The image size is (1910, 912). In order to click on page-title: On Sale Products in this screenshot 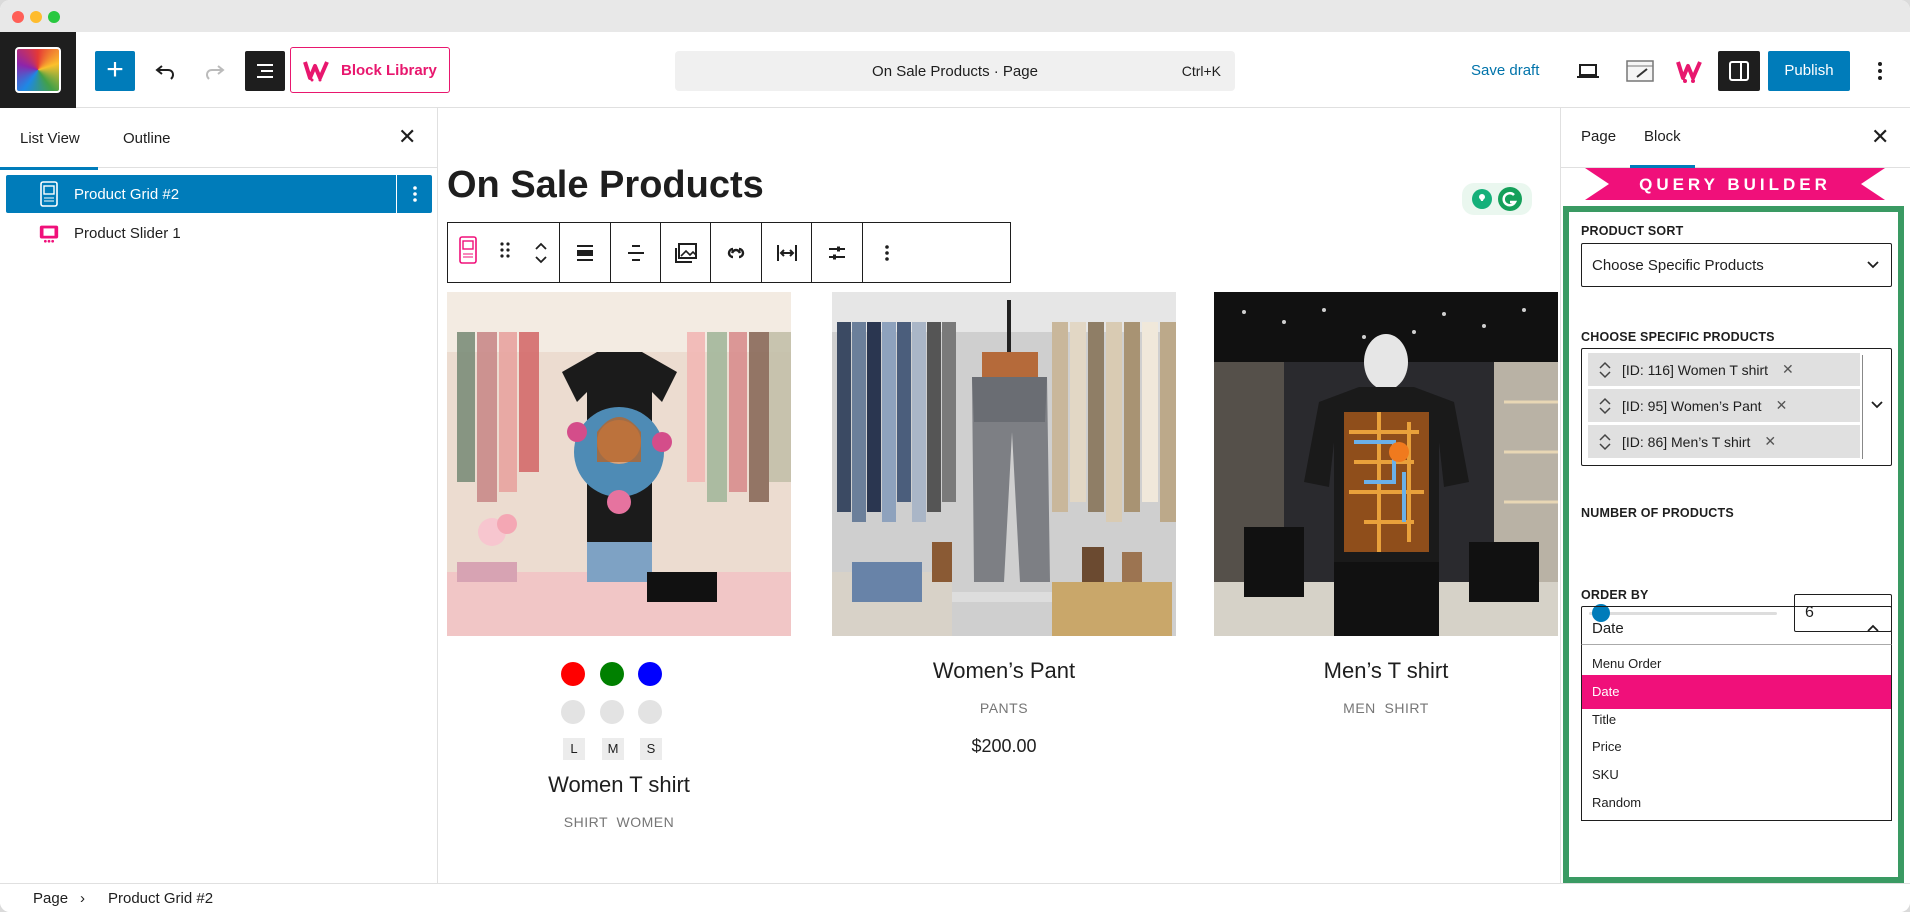, I will do `click(605, 185)`.